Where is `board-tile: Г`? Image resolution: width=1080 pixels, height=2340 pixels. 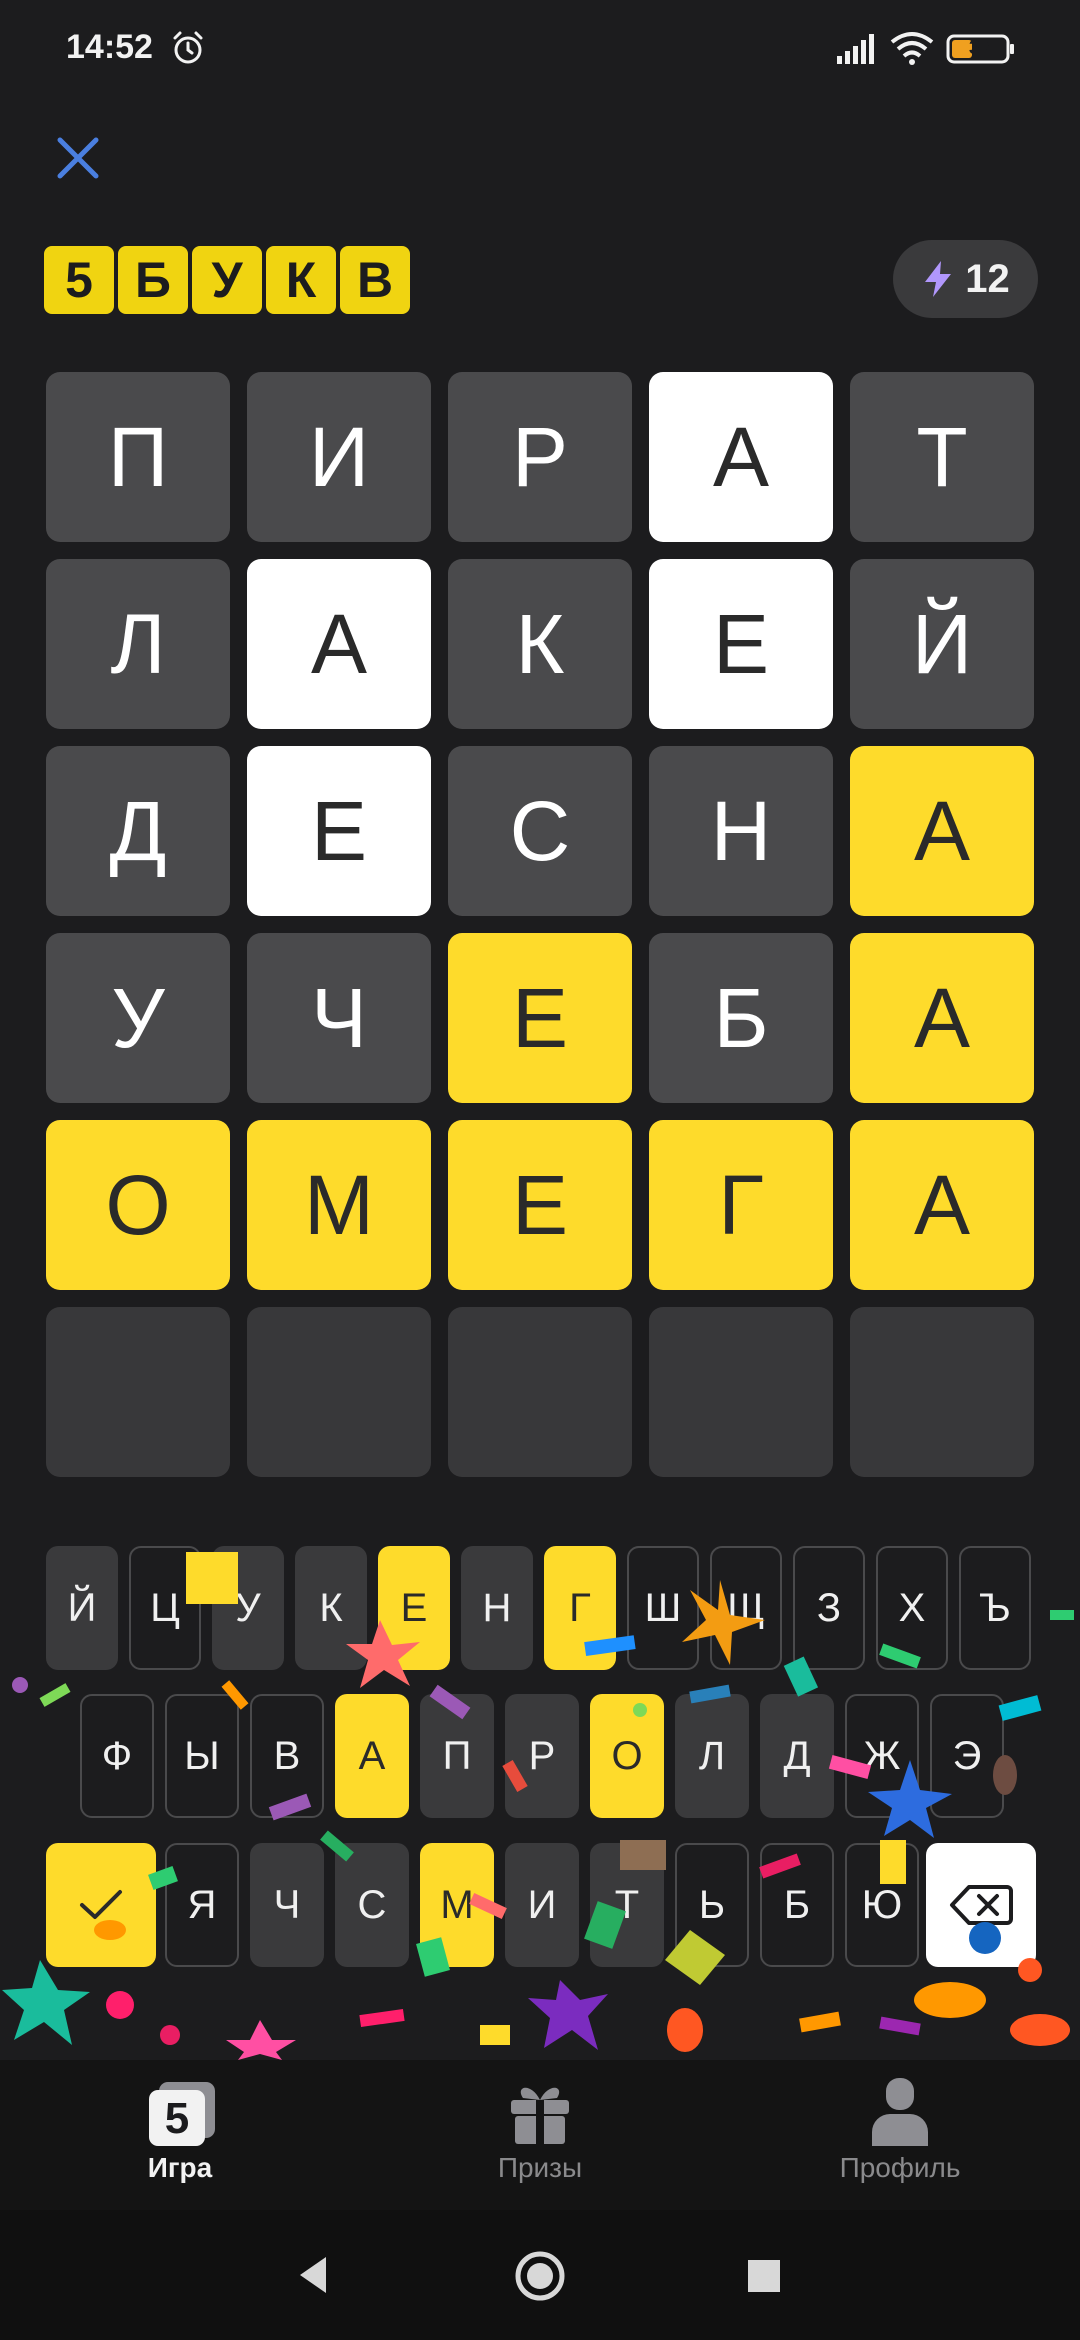
board-tile: Г is located at coordinates (741, 1205).